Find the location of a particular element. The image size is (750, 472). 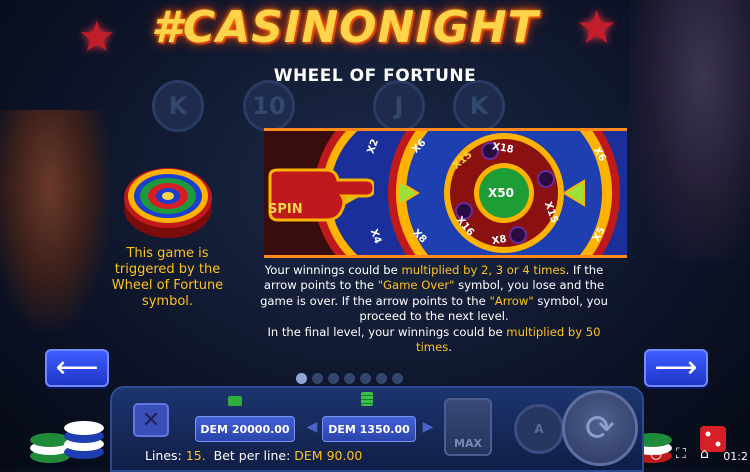

background-woman-figure is located at coordinates (55, 220).